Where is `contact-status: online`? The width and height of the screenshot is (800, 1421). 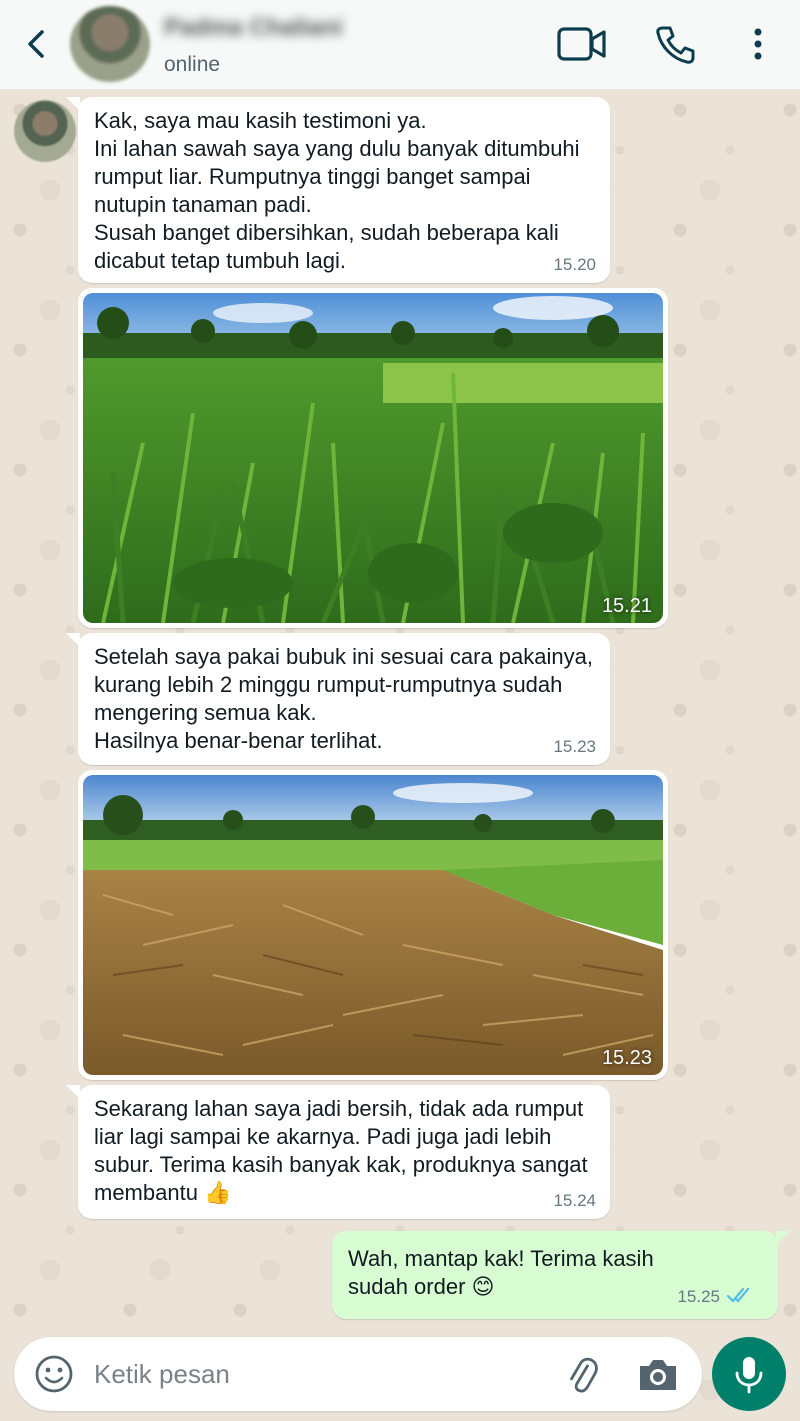 contact-status: online is located at coordinates (192, 64).